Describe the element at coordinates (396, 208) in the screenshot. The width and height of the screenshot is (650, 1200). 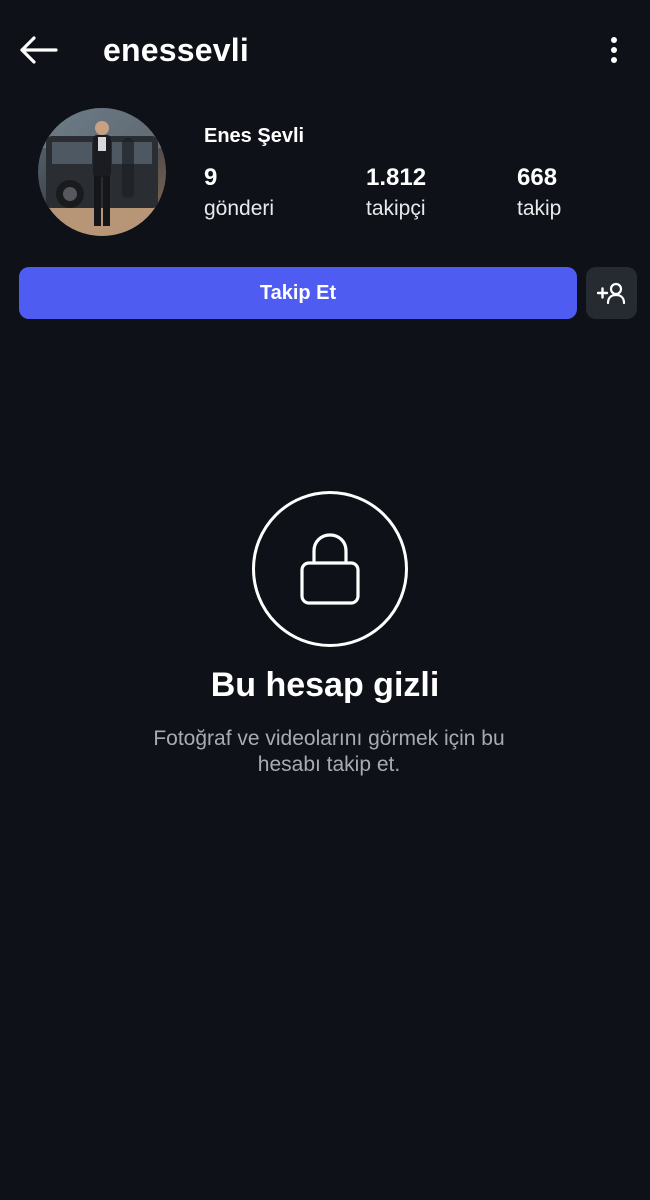
I see `followers-label: takipçi` at that location.